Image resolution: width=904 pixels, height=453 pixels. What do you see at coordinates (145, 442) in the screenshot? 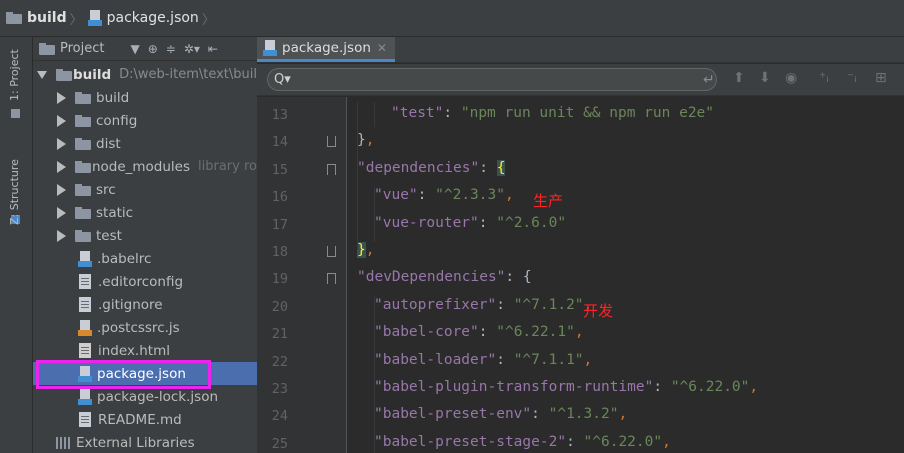
I see `tree-item-external-libraries: External Libraries` at bounding box center [145, 442].